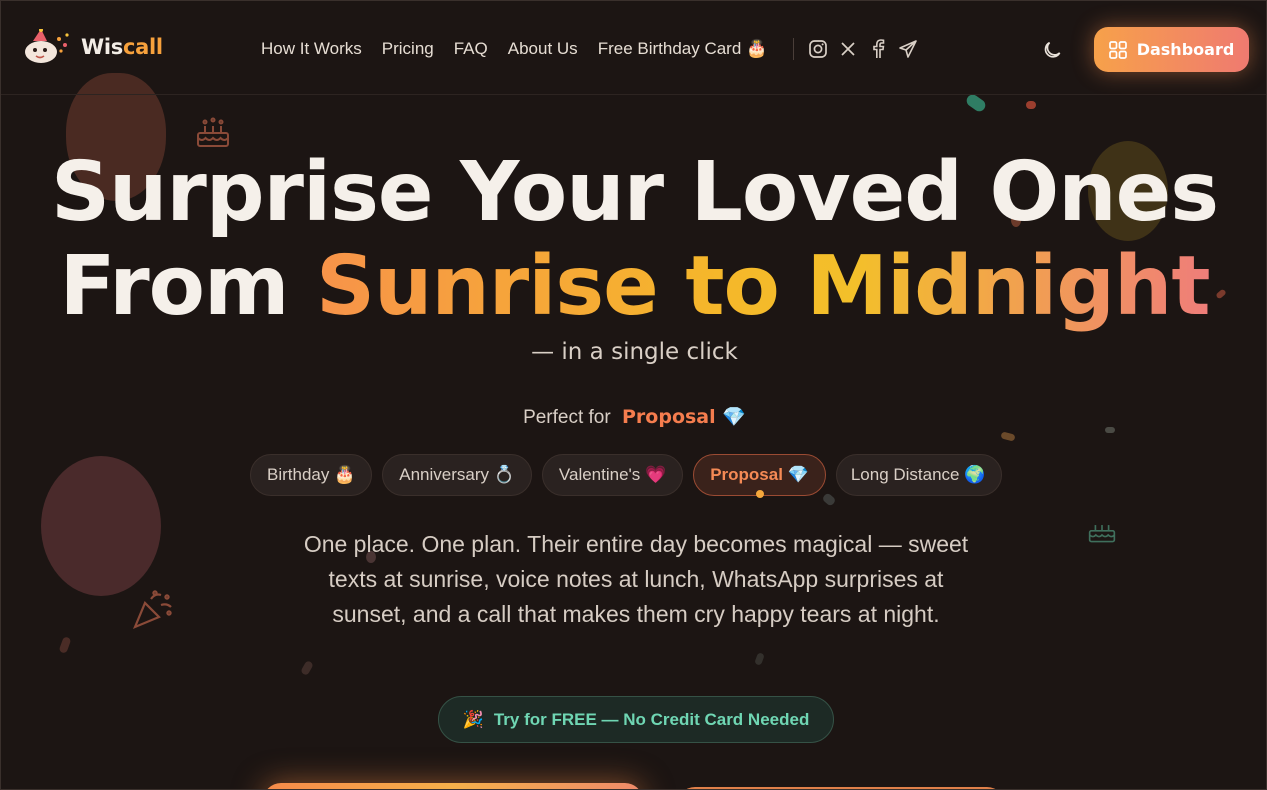 The image size is (1267, 790). I want to click on try-free-button: 🎉 Try for FREE — No Credit Card Needed, so click(636, 719).